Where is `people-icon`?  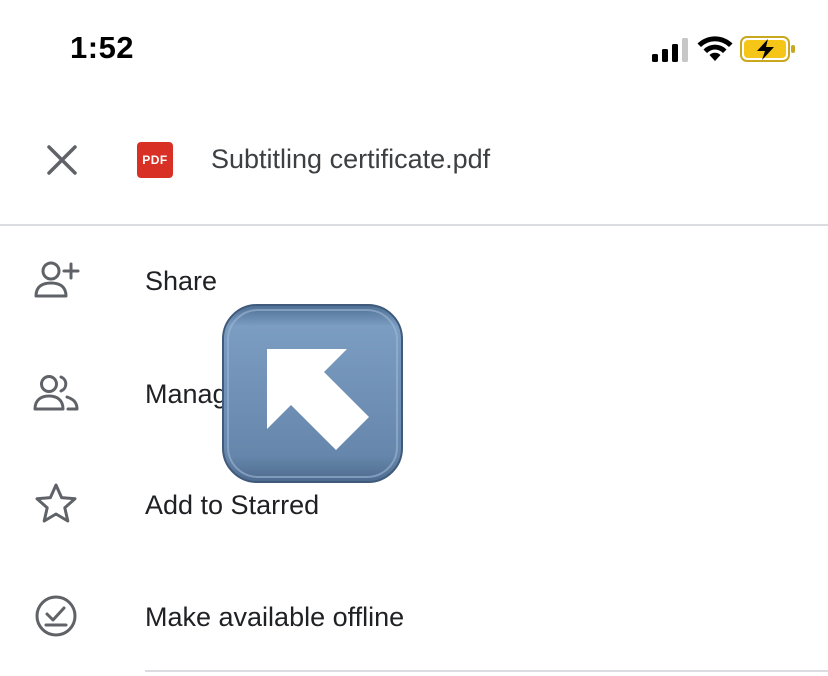 people-icon is located at coordinates (56, 393).